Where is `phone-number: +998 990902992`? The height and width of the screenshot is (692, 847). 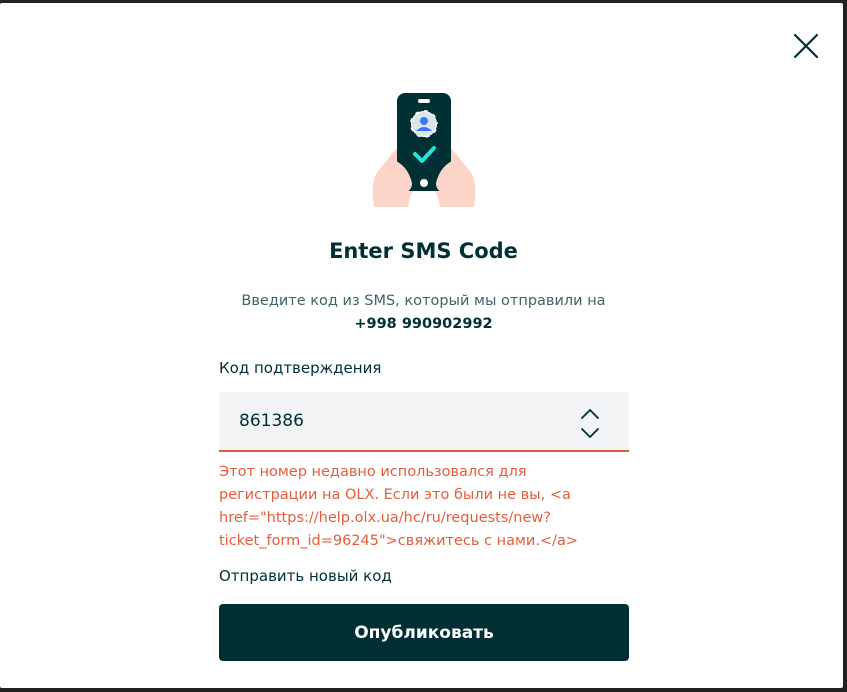 phone-number: +998 990902992 is located at coordinates (423, 324).